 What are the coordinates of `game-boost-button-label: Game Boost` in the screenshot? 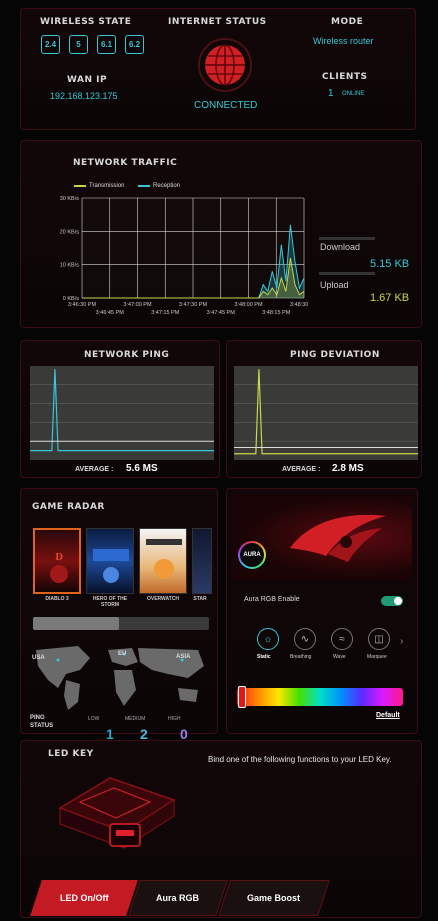 It's located at (274, 898).